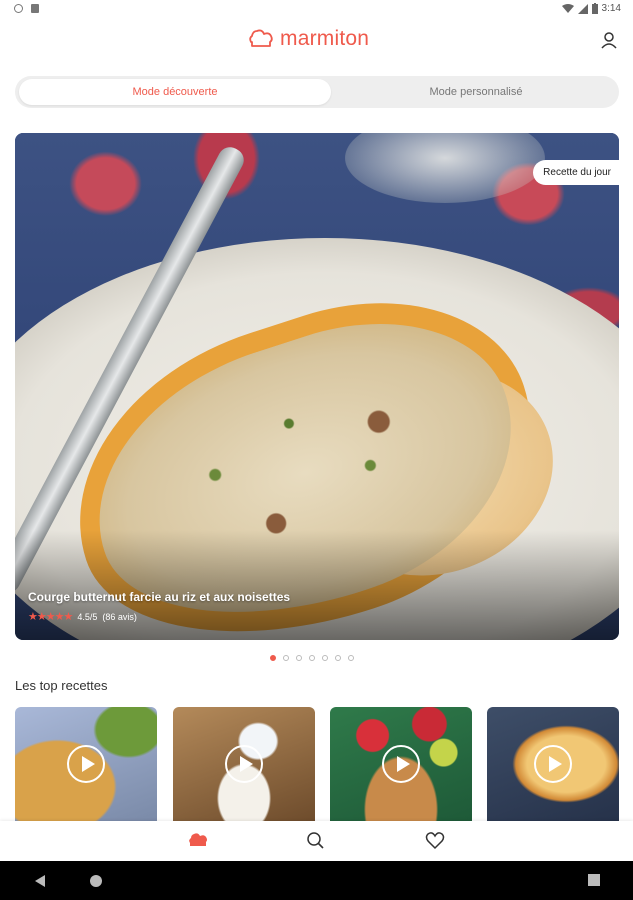 Image resolution: width=633 pixels, height=900 pixels. I want to click on mode-decouverte-tab: Mode découverte, so click(175, 92).